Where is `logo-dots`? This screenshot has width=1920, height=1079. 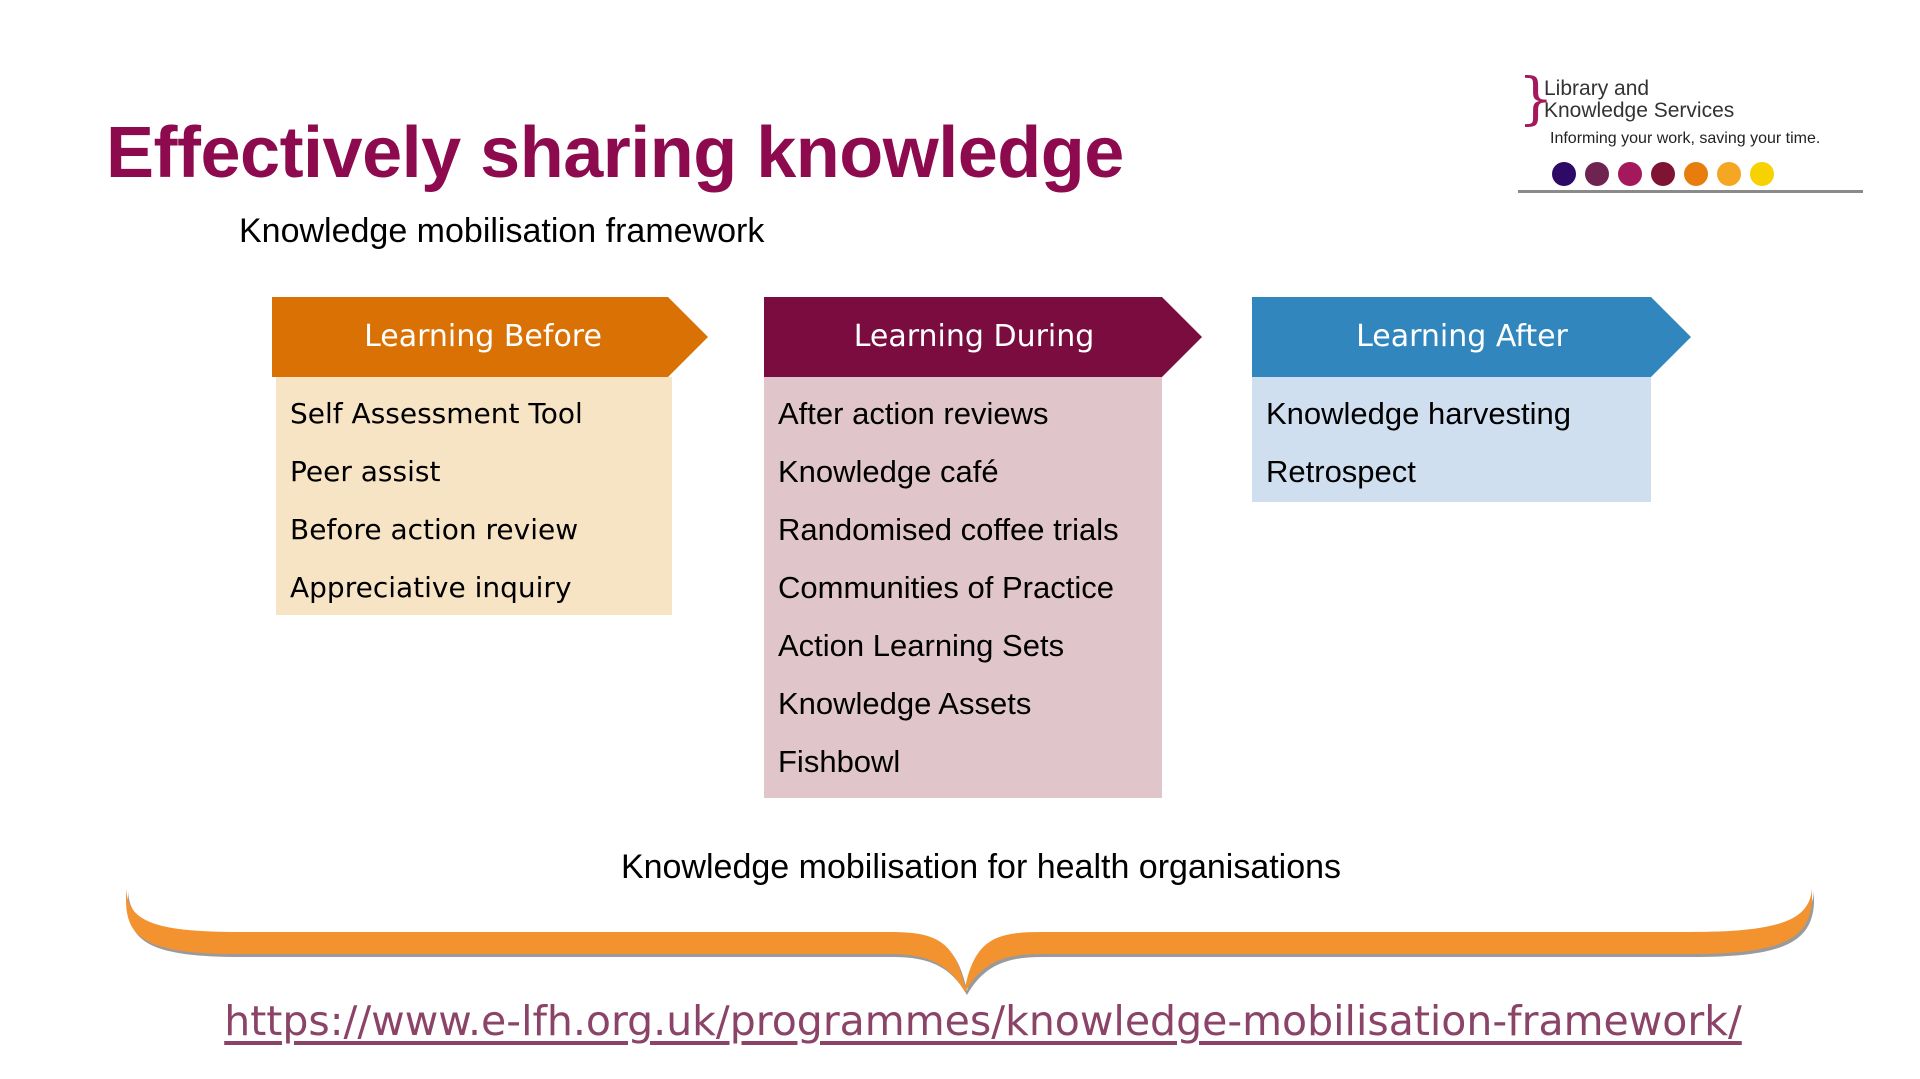
logo-dots is located at coordinates (1663, 174).